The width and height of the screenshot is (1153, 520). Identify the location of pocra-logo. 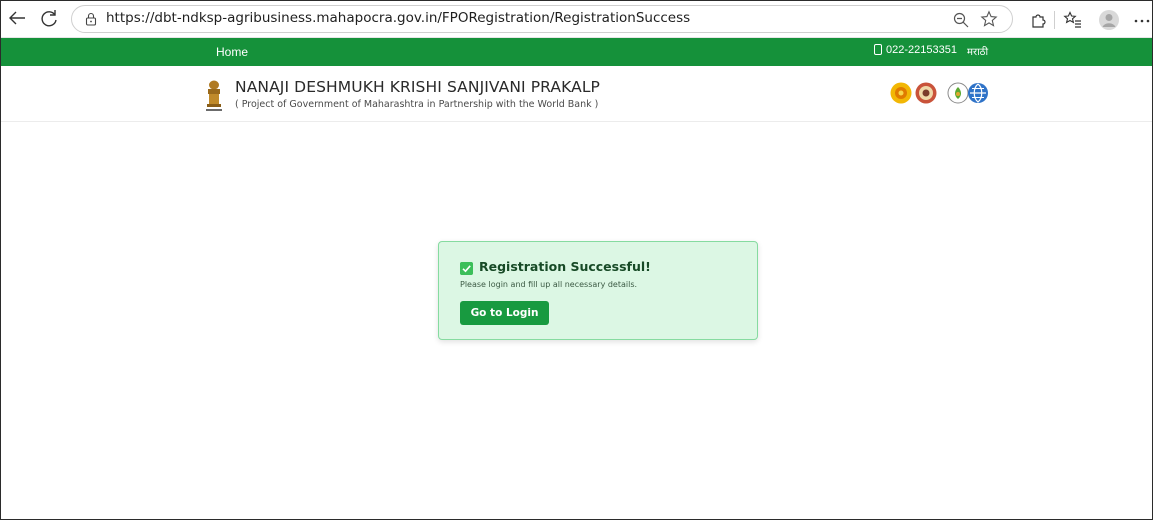
(958, 93).